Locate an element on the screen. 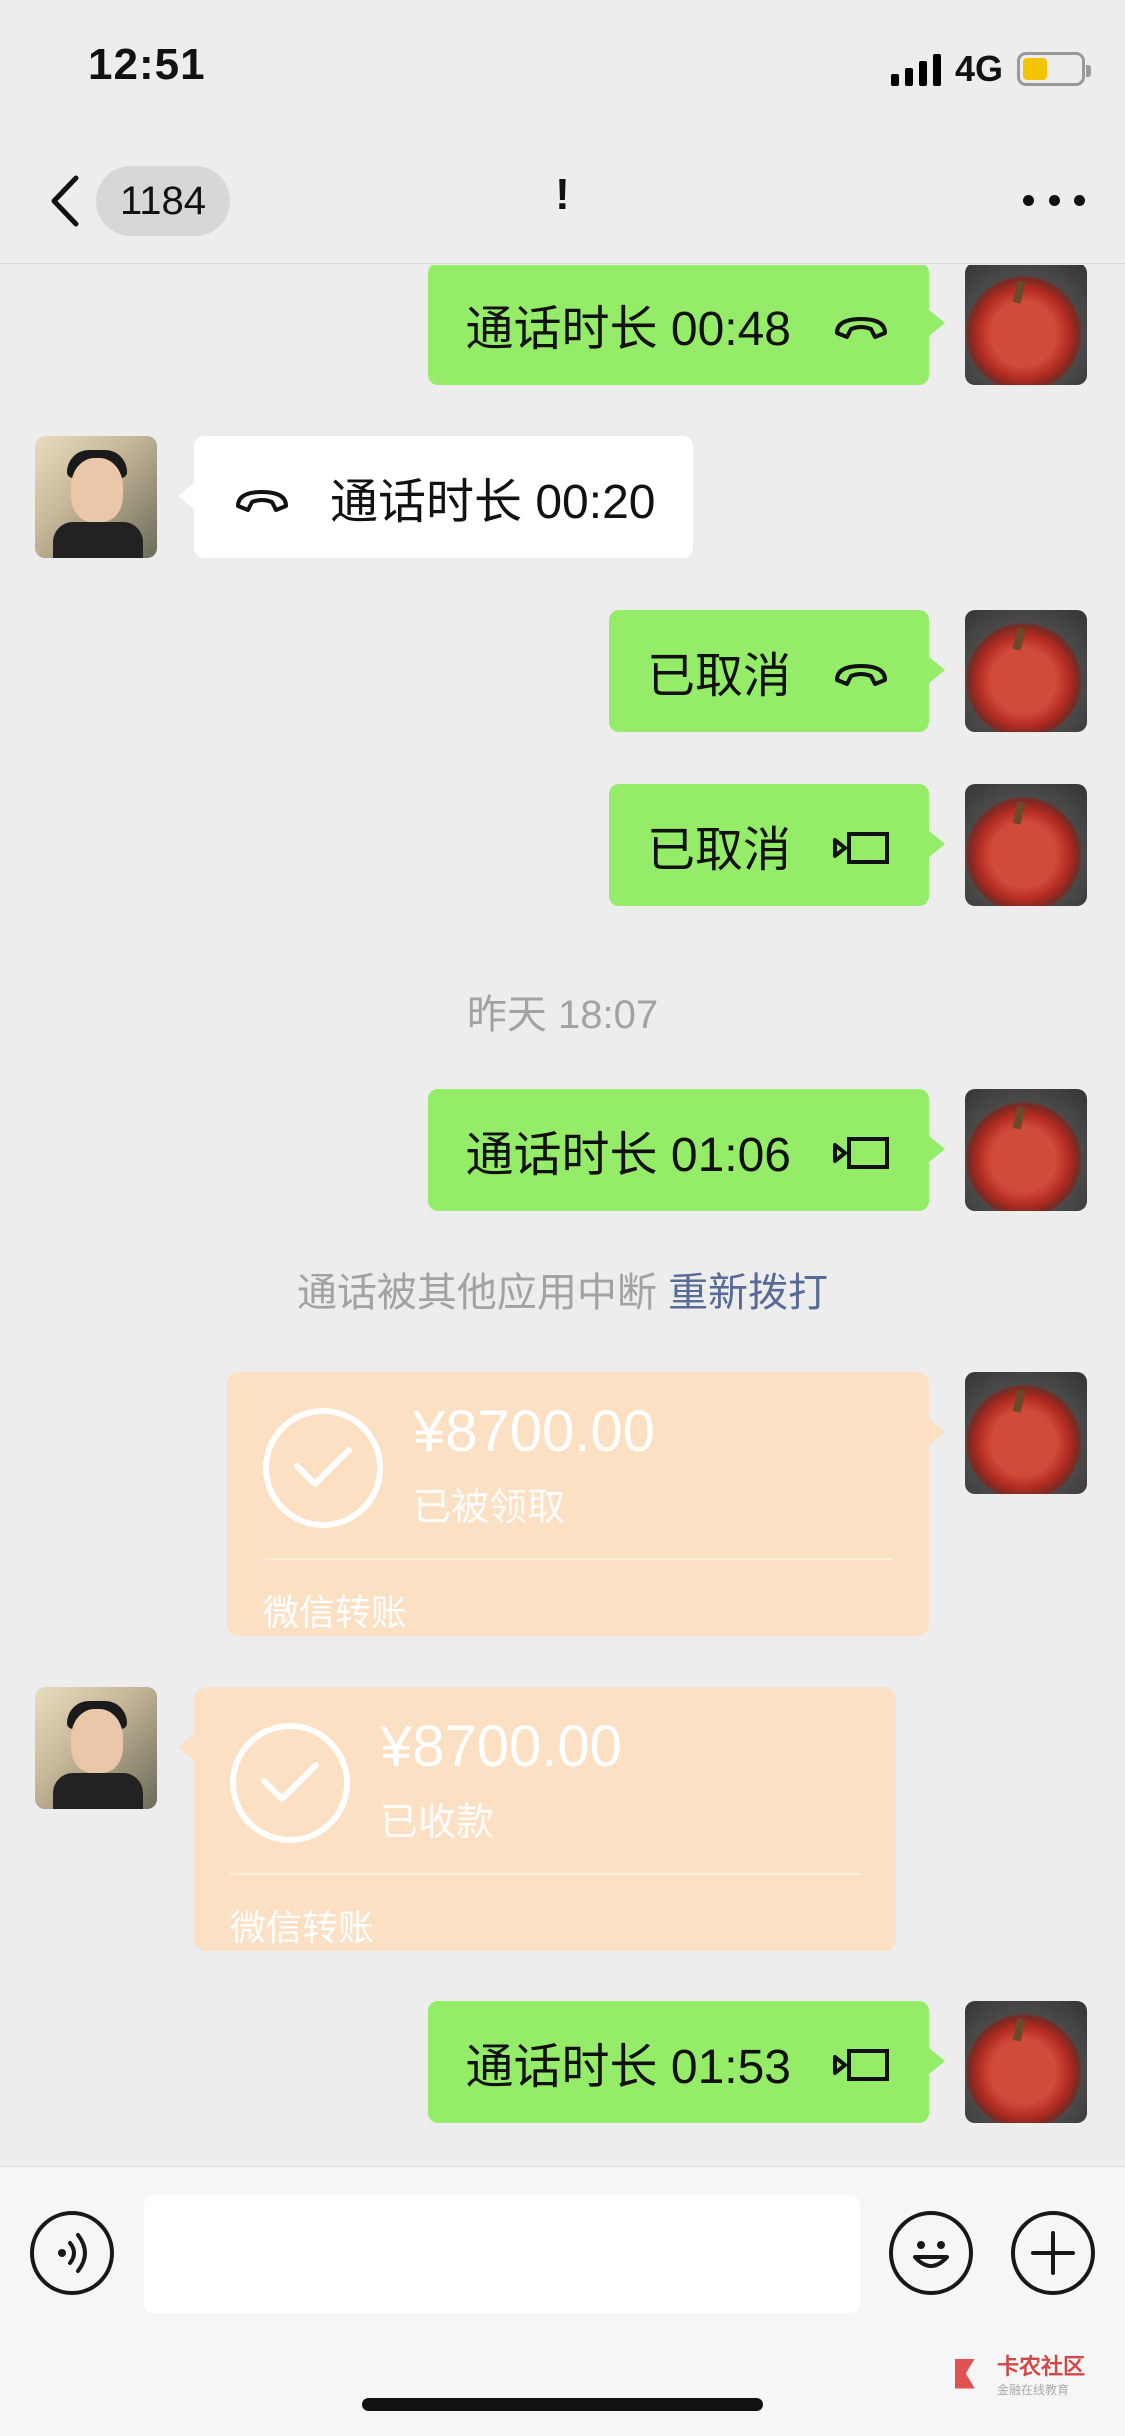 Image resolution: width=1125 pixels, height=2436 pixels. call-record-text: 通话时长 00:20 is located at coordinates (493, 502).